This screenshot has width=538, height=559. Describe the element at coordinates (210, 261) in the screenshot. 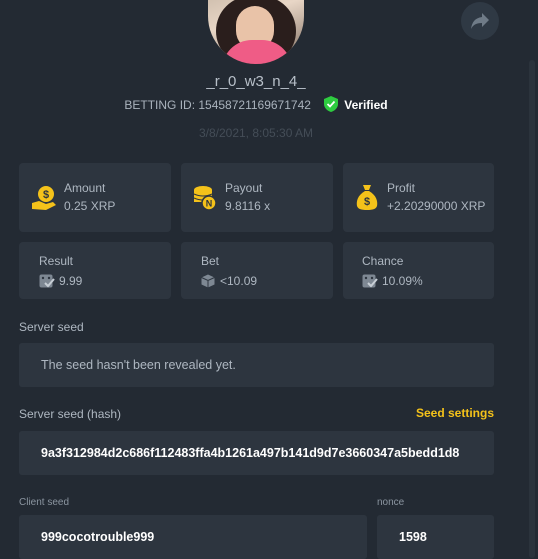

I see `bet-label: Bet` at that location.